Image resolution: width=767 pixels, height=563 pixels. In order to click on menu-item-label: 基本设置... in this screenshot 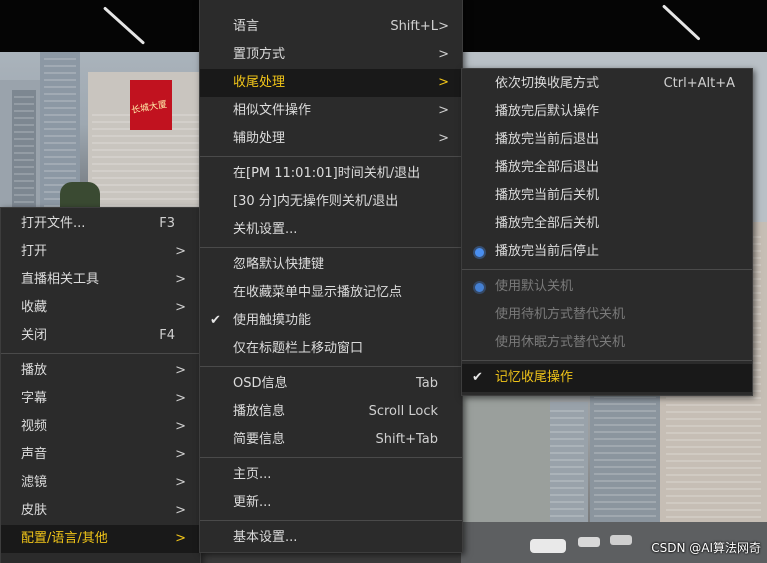, I will do `click(265, 537)`.